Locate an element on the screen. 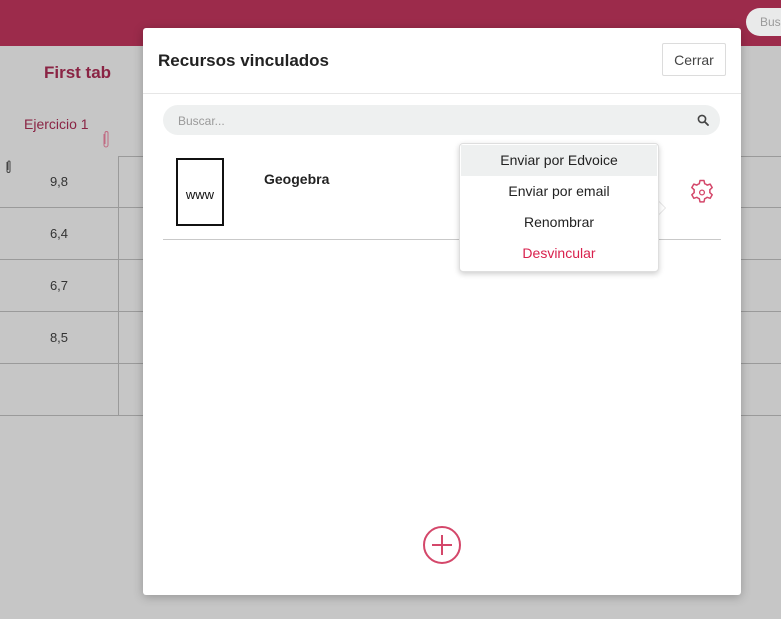 This screenshot has height=619, width=781. top-search-input: Bus is located at coordinates (763, 22).